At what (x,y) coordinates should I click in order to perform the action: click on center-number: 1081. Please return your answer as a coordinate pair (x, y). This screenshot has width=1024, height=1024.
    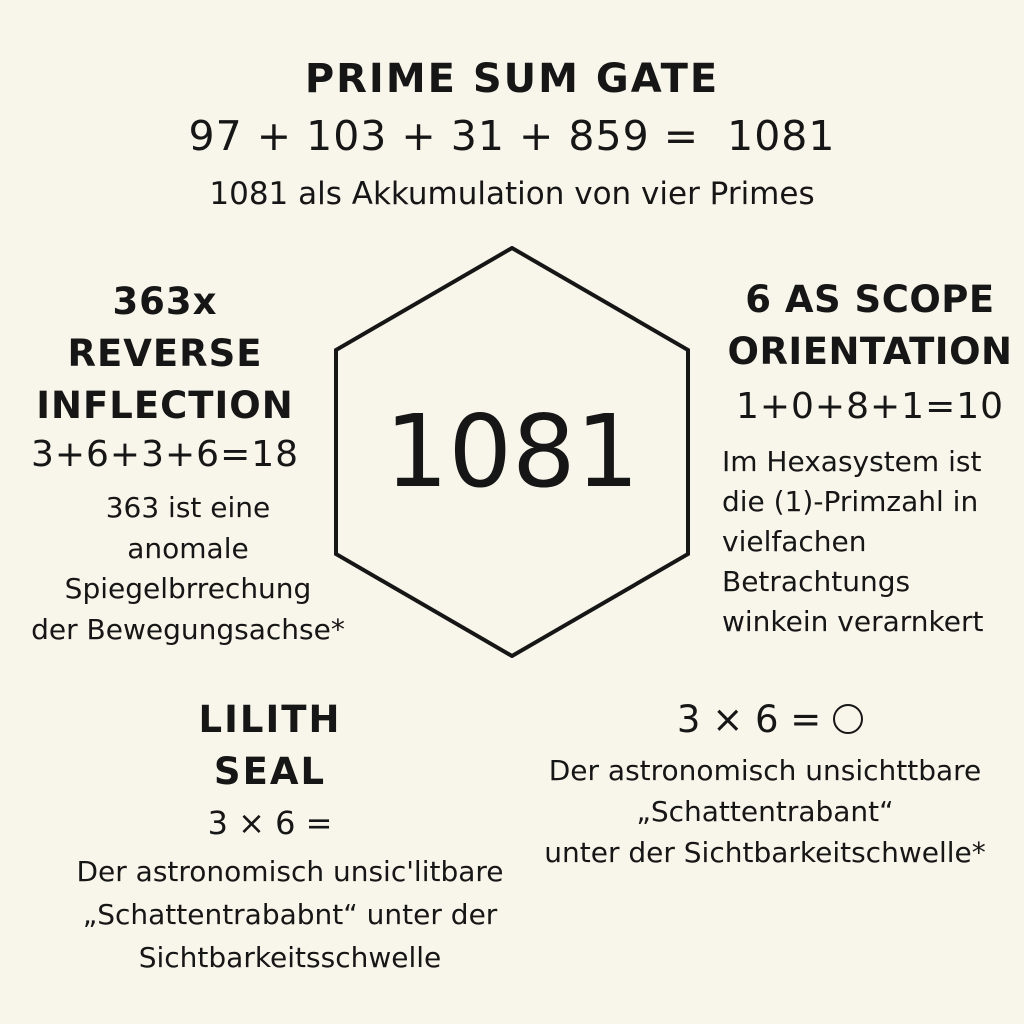
    Looking at the image, I should click on (512, 451).